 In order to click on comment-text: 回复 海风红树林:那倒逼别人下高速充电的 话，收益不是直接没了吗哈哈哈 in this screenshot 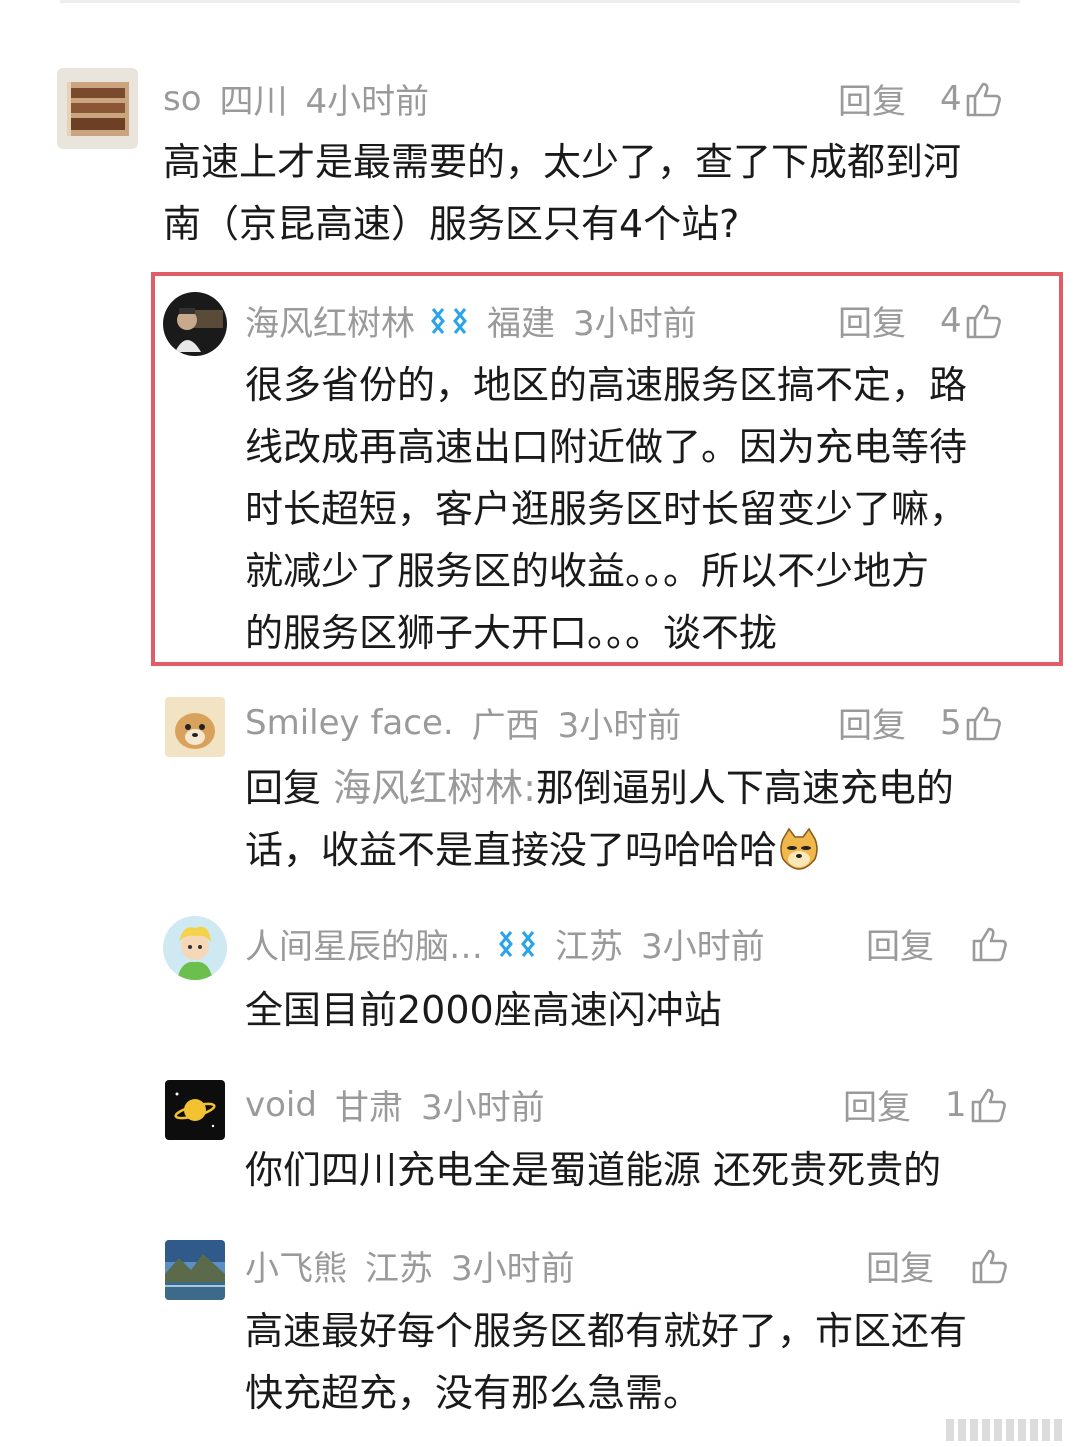, I will do `click(599, 819)`.